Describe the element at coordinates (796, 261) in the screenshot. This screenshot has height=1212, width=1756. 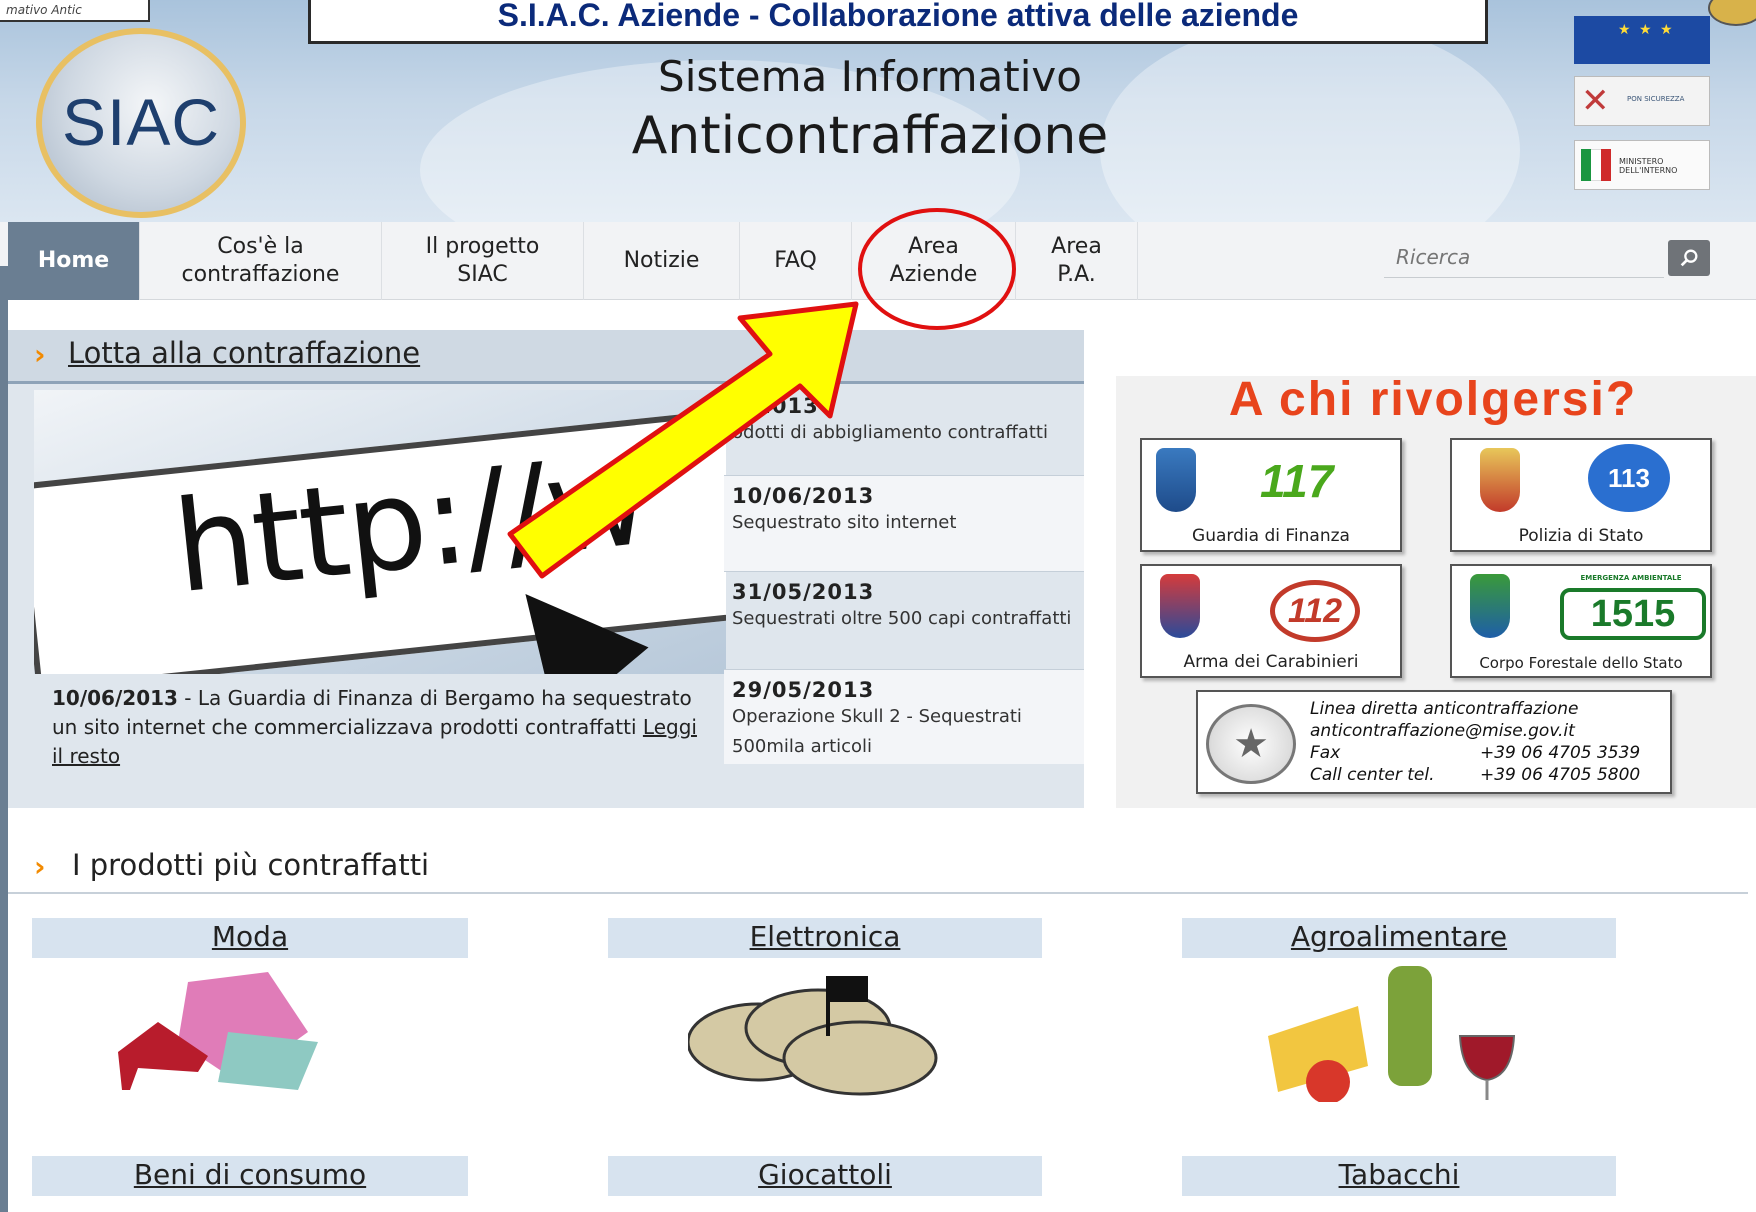
I see `nav-faq: FAQ` at that location.